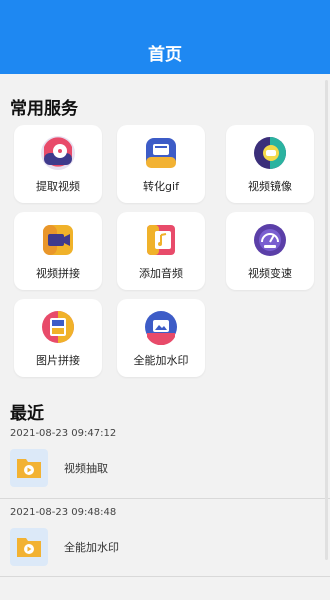  What do you see at coordinates (58, 273) in the screenshot?
I see `service-label: 视频拼接` at bounding box center [58, 273].